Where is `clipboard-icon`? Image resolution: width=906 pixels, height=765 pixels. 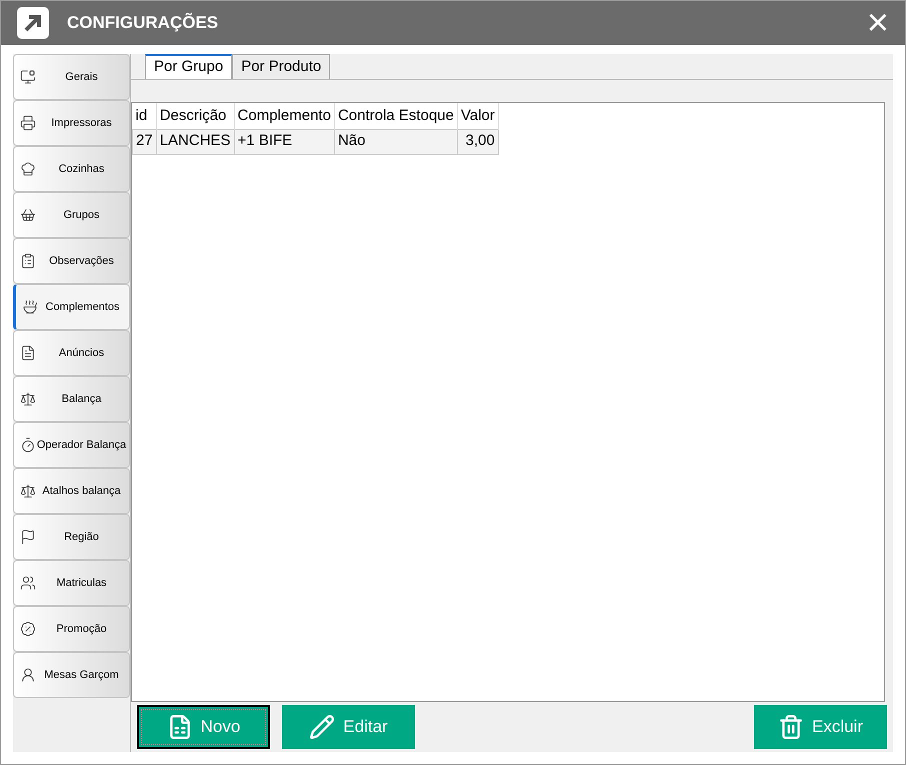
clipboard-icon is located at coordinates (28, 261).